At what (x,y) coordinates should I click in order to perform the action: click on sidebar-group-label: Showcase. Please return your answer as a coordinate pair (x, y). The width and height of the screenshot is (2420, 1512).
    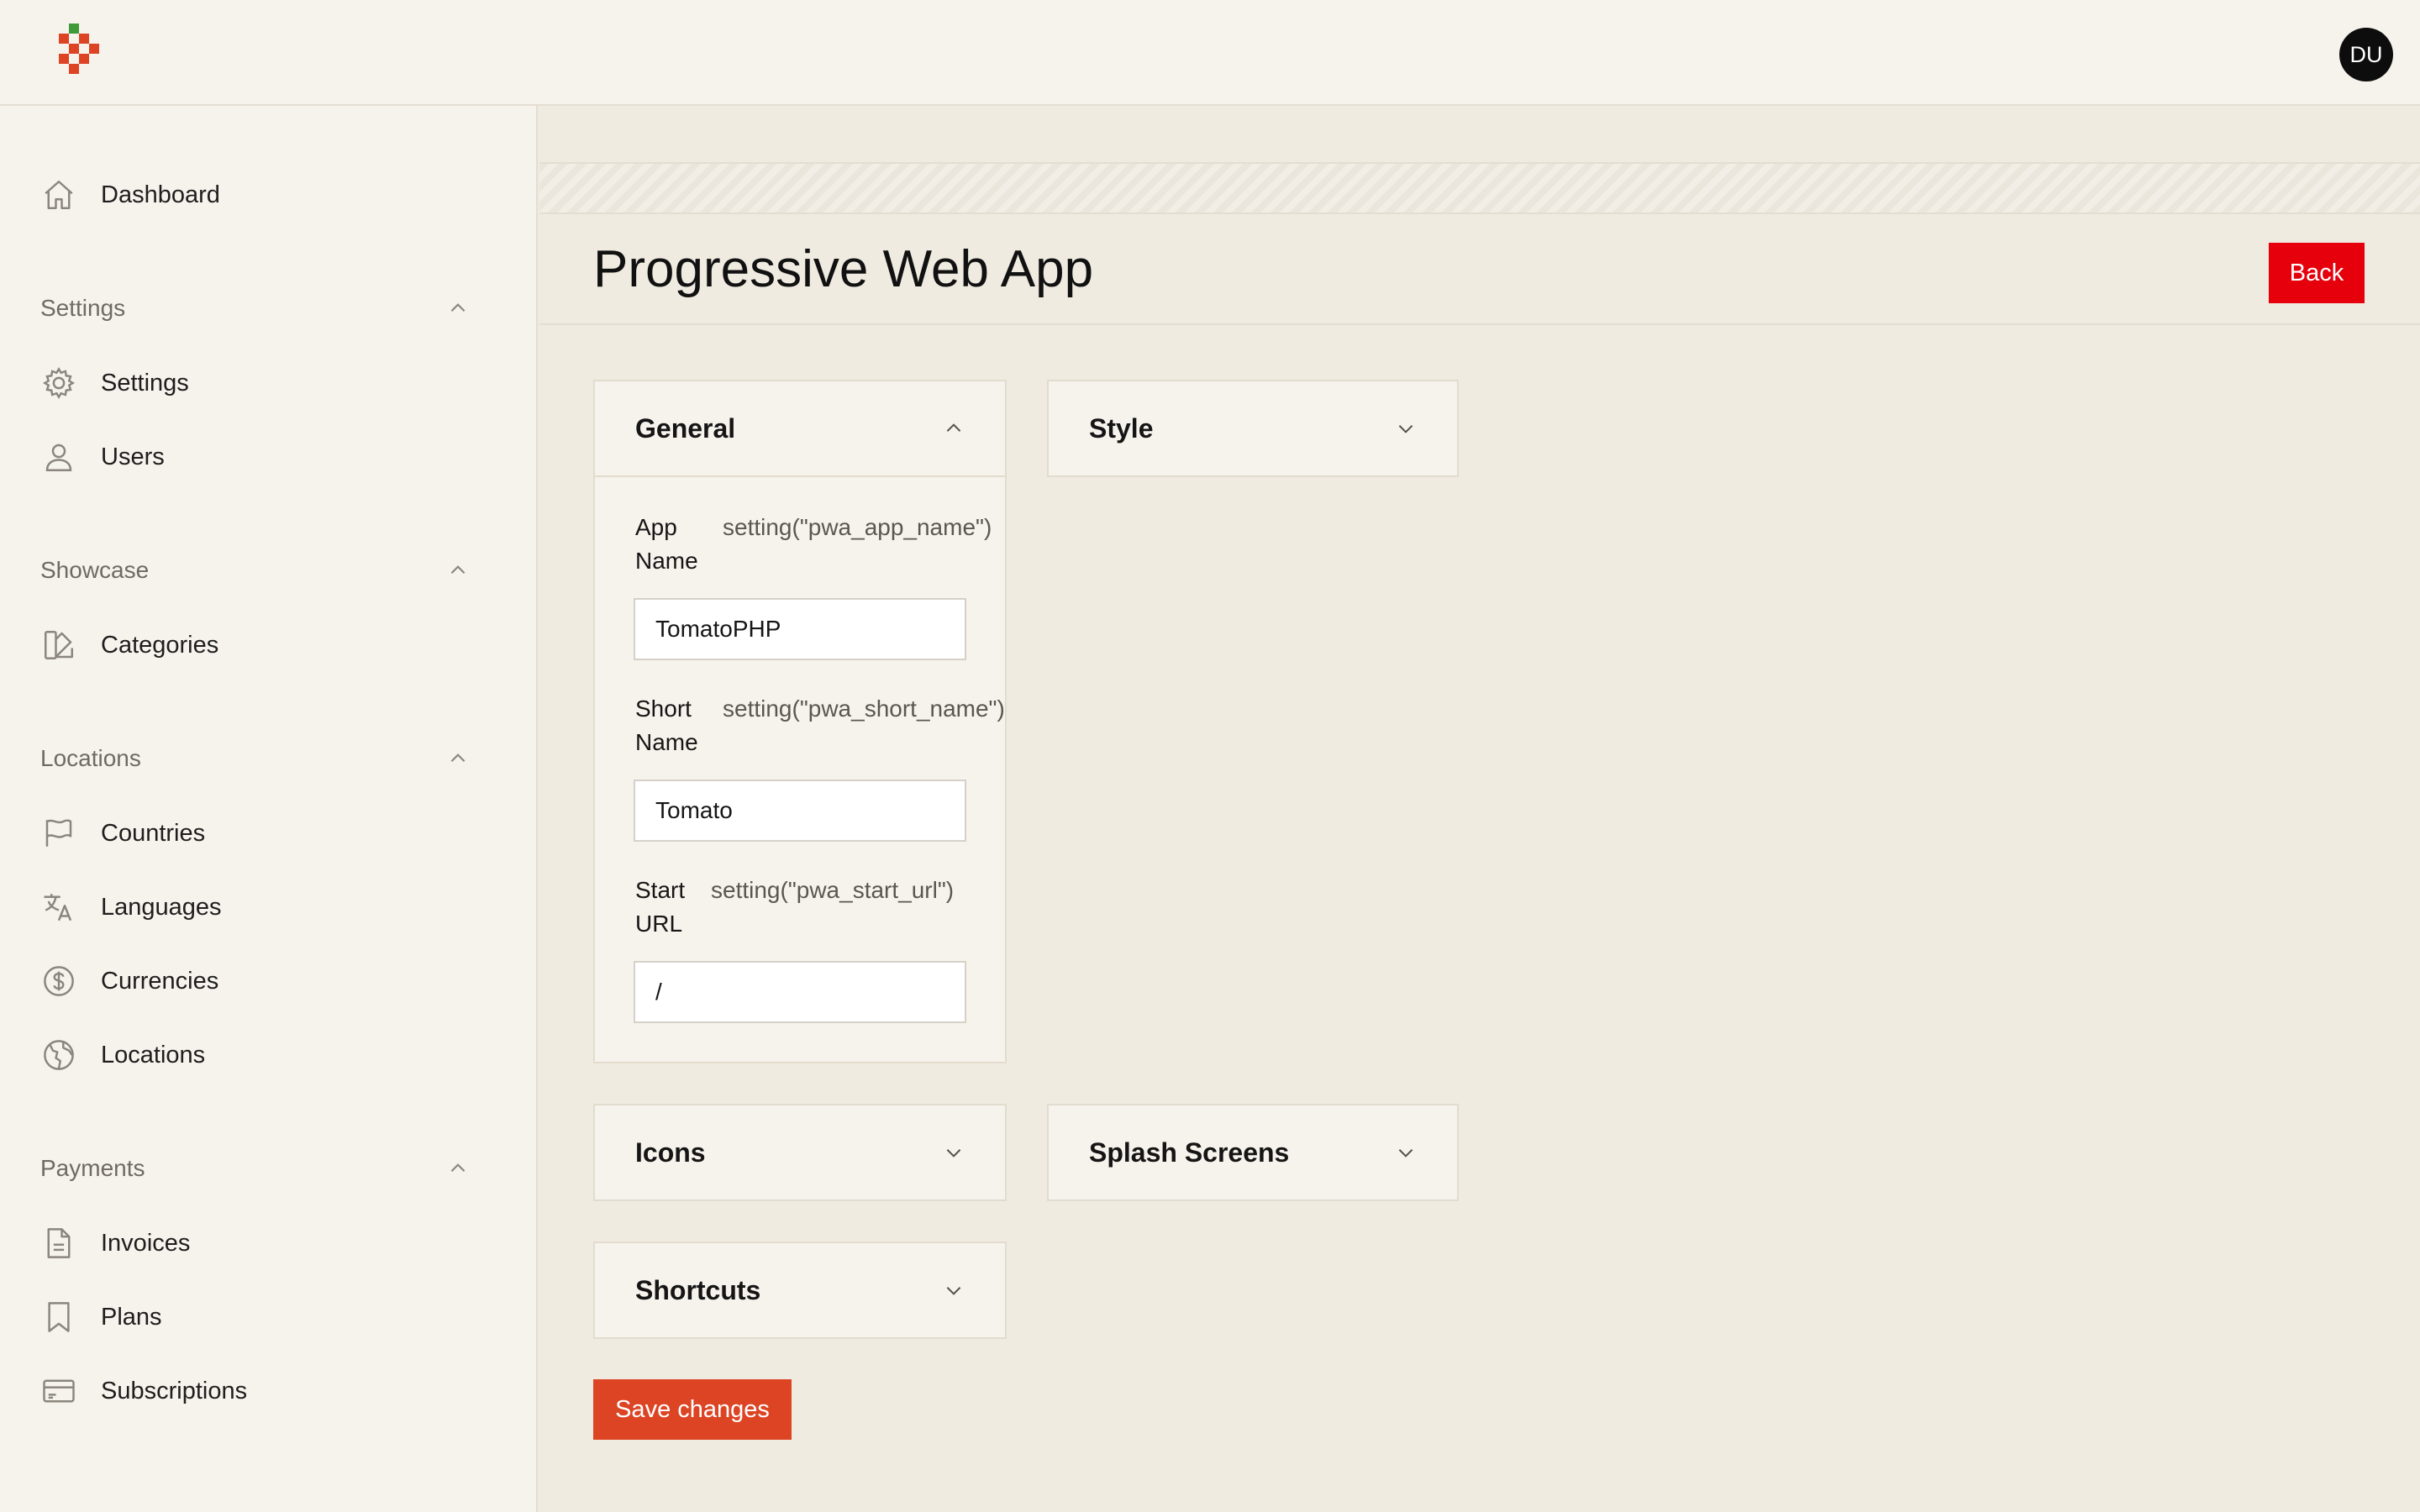
    Looking at the image, I should click on (95, 570).